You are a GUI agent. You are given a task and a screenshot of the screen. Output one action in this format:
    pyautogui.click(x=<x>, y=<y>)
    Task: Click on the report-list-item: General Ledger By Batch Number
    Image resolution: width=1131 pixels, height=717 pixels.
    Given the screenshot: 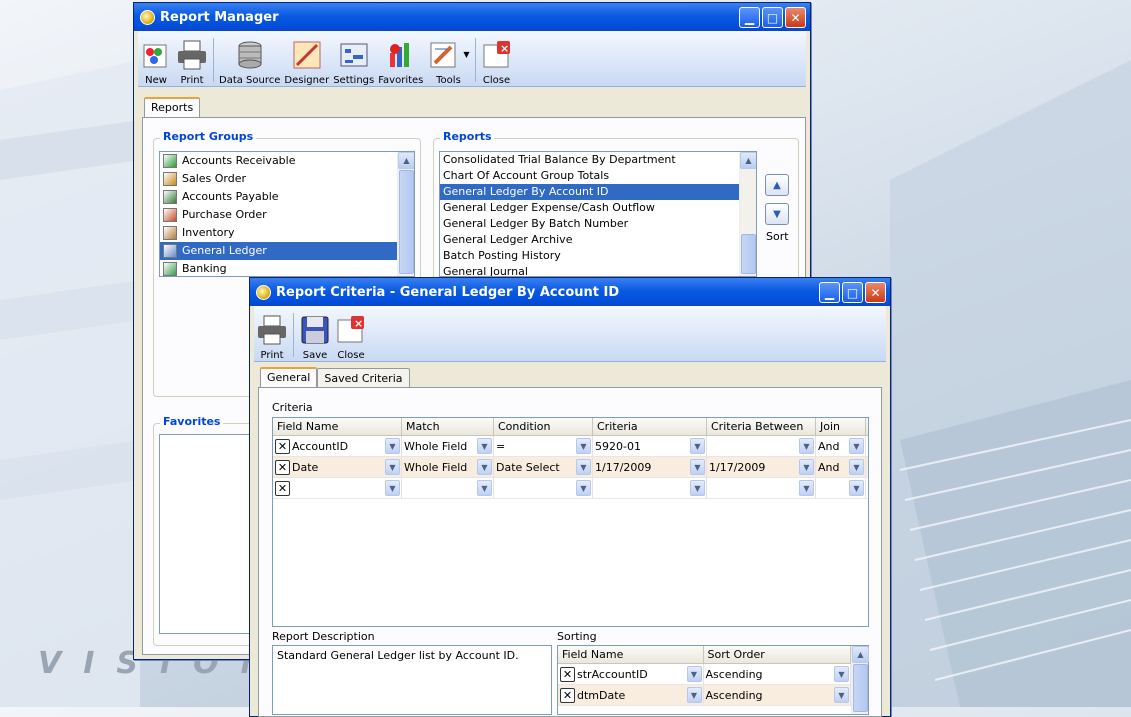 What is the action you would take?
    pyautogui.click(x=589, y=224)
    